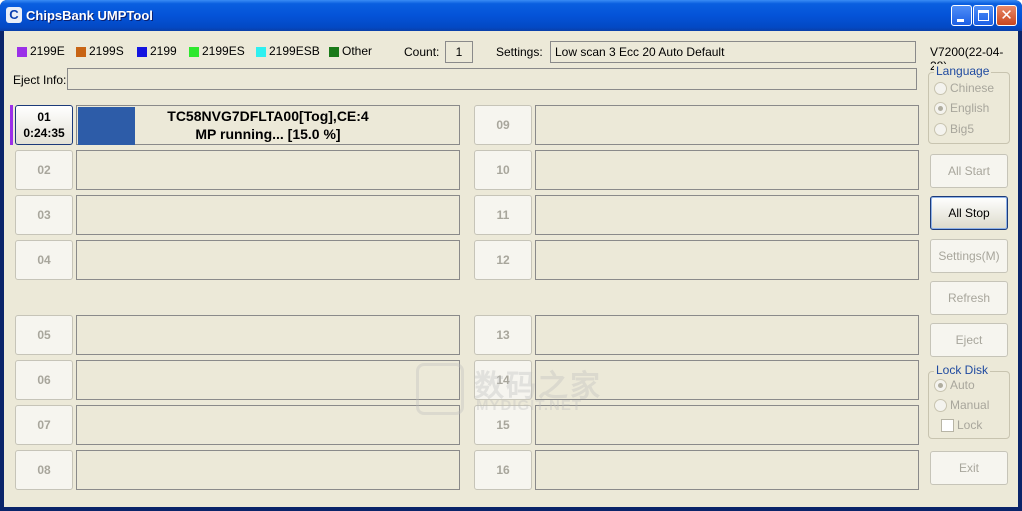 The width and height of the screenshot is (1022, 511). Describe the element at coordinates (970, 108) in the screenshot. I see `language-english-label: English` at that location.